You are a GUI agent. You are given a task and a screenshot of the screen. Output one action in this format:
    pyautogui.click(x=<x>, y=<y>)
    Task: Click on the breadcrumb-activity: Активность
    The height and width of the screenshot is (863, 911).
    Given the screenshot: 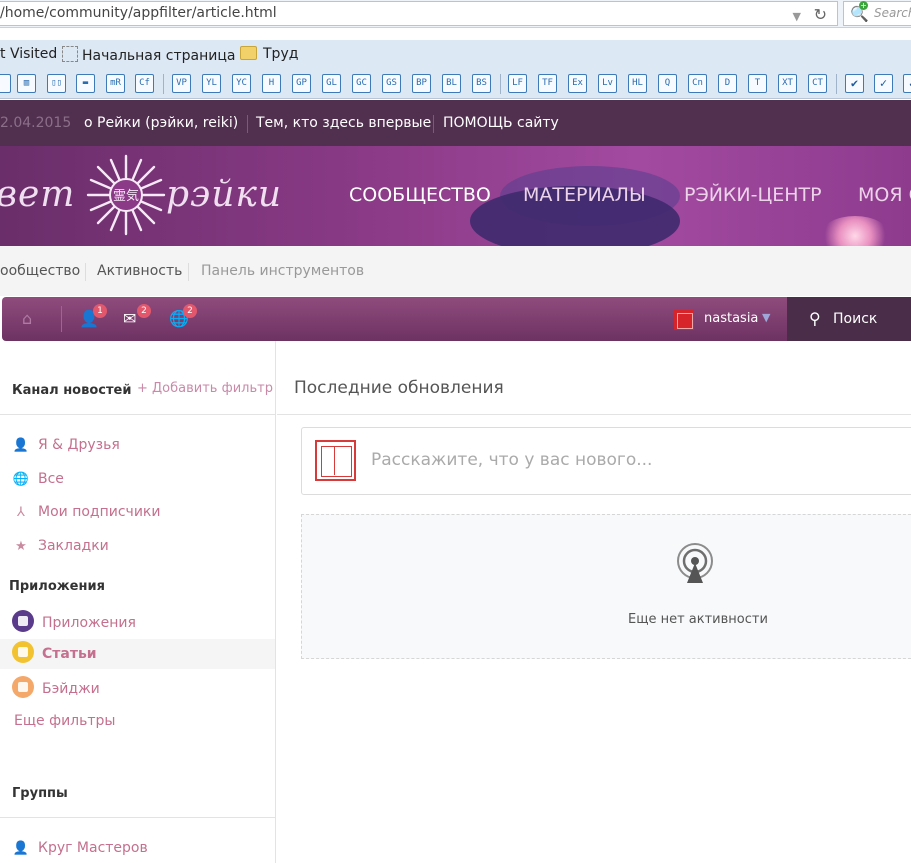 What is the action you would take?
    pyautogui.click(x=139, y=271)
    